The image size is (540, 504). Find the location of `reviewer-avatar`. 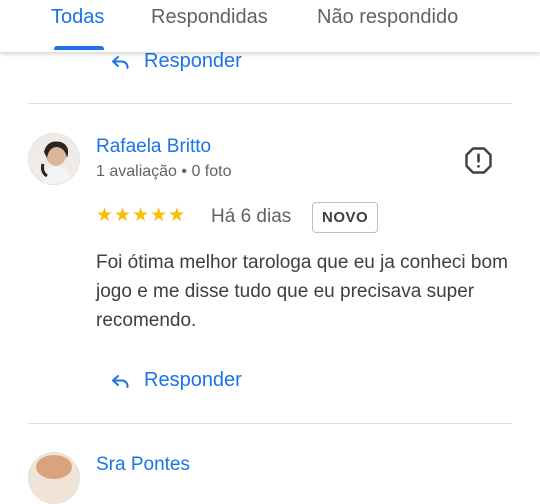

reviewer-avatar is located at coordinates (54, 159).